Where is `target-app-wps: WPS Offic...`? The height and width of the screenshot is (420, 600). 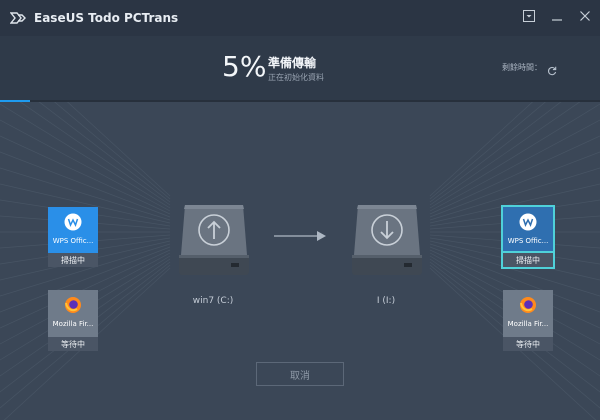 target-app-wps: WPS Offic... is located at coordinates (528, 232).